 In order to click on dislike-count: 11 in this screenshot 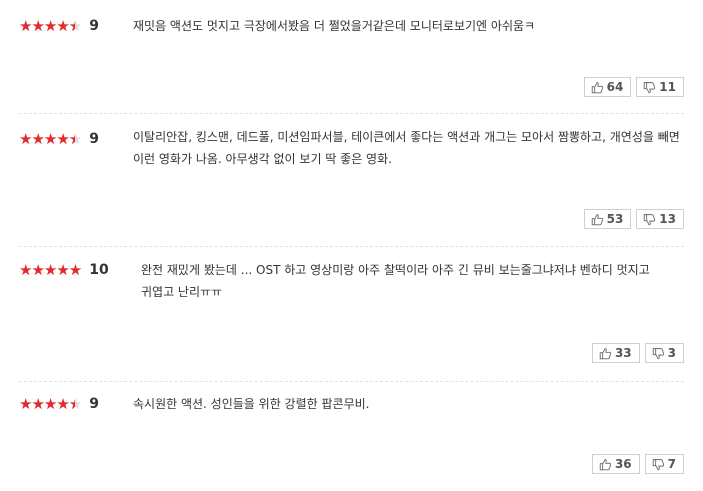, I will do `click(667, 87)`.